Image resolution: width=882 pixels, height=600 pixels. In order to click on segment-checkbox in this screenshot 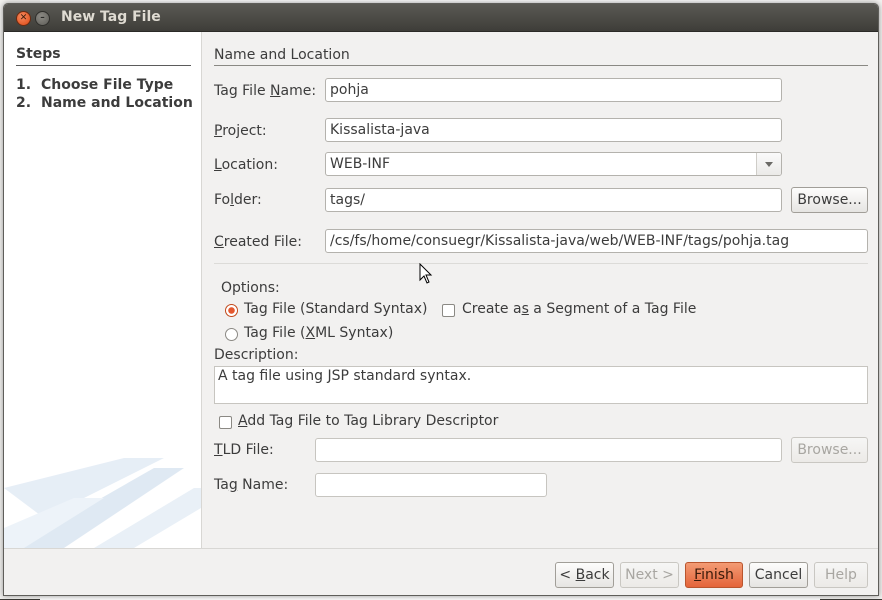, I will do `click(448, 310)`.